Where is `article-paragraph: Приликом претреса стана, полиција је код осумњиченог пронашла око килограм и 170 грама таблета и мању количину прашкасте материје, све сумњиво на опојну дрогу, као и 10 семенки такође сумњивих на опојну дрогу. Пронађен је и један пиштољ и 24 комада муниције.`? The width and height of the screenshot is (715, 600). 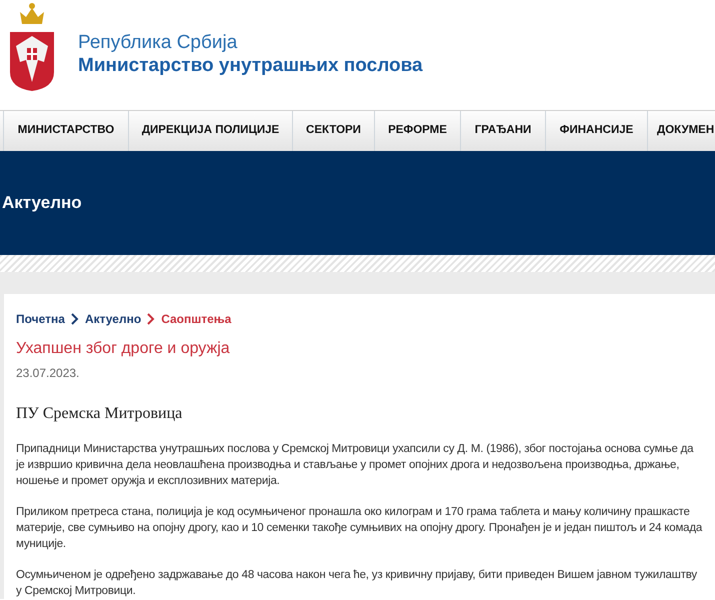 article-paragraph: Приликом претреса стана, полиција је код осумњиченог пронашла око килограм и 170 грама таблета и мању количину прашкасте материје, све сумњиво на опојну дрогу, као и 10 семенки такође сумњивих на опојну дрогу. Пронађен је и један пиштољ и 24 комада муниције. is located at coordinates (359, 528).